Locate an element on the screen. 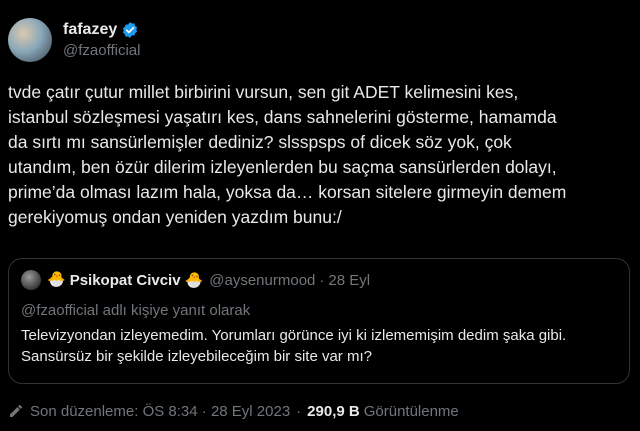  author-names: fafazey @fzaofficial is located at coordinates (101, 40).